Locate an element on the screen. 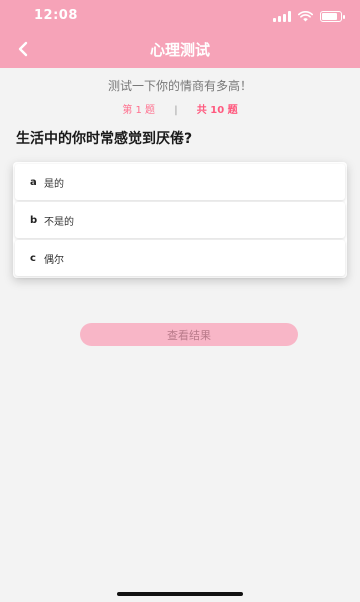 The height and width of the screenshot is (602, 360). view-results-button: 查看结果 is located at coordinates (189, 334).